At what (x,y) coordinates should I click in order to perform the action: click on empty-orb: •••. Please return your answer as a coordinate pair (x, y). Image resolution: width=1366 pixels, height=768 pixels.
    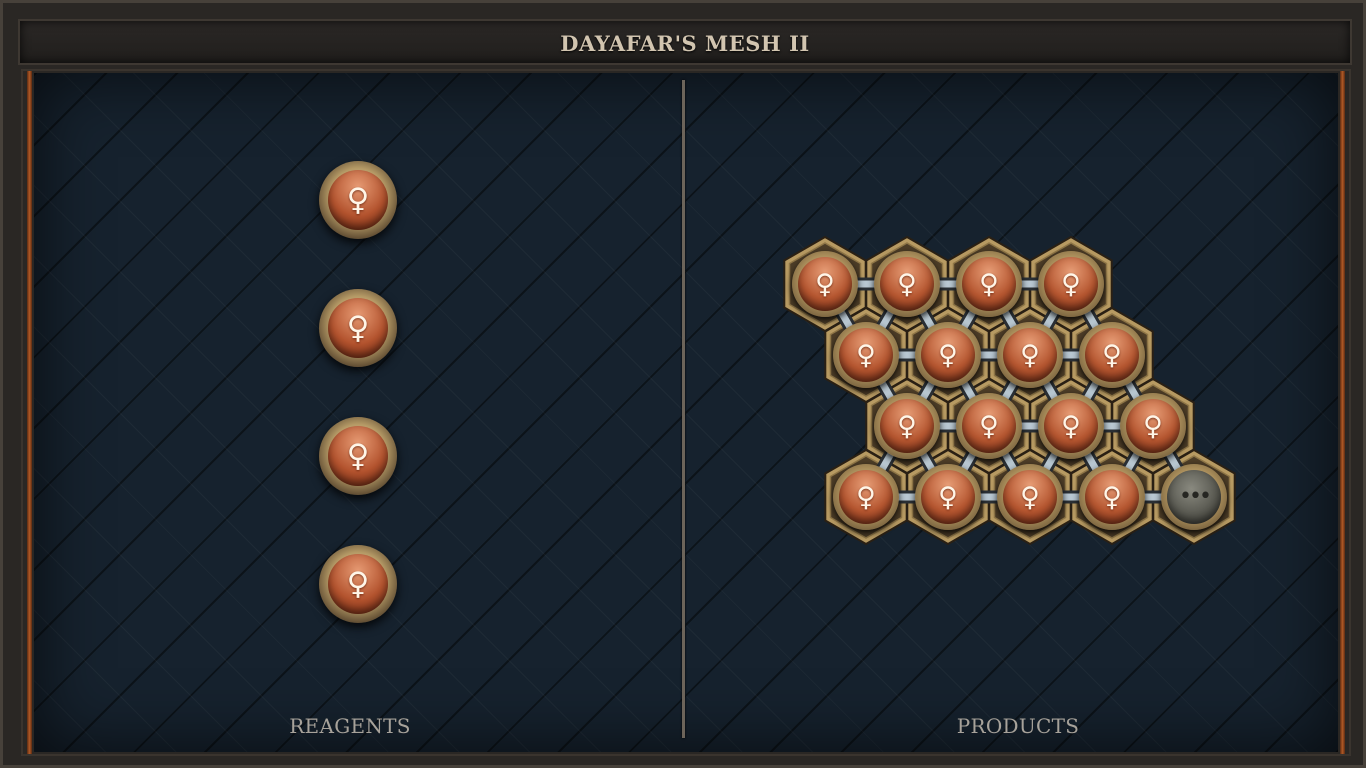
    Looking at the image, I should click on (1194, 497).